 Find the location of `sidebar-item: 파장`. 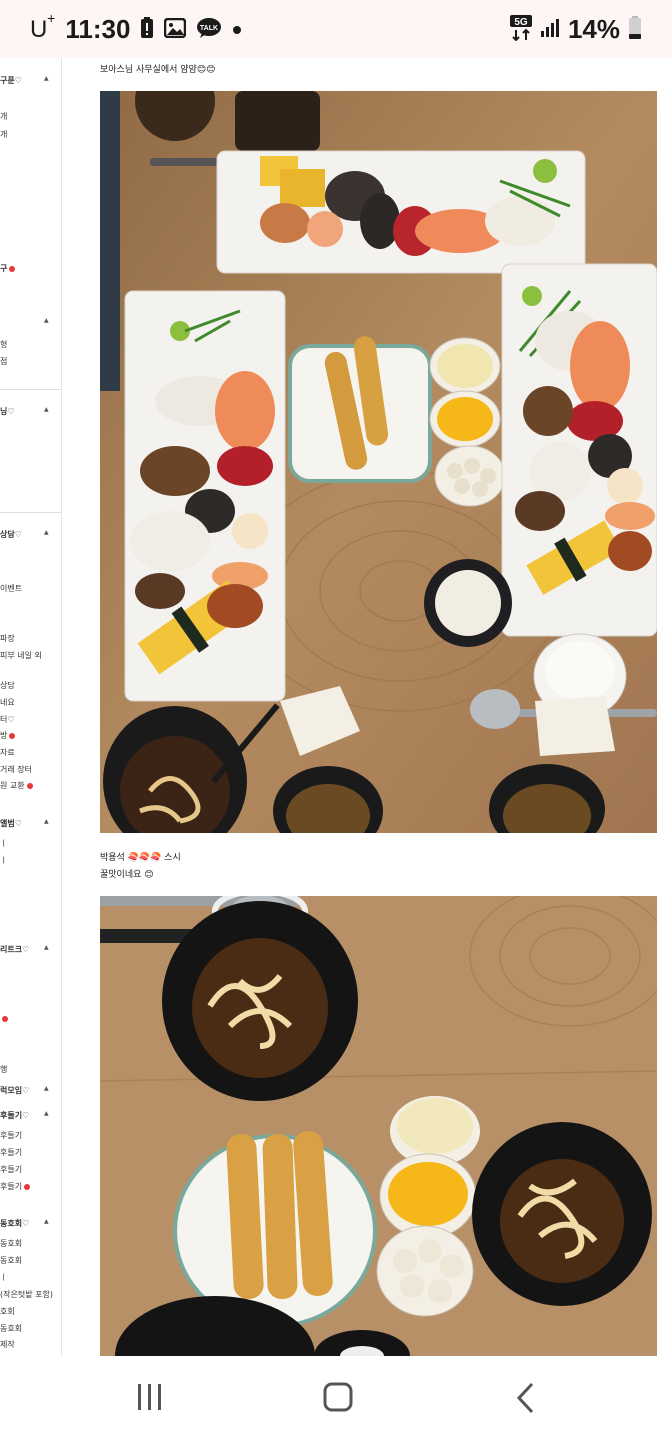

sidebar-item: 파장 is located at coordinates (7, 638).